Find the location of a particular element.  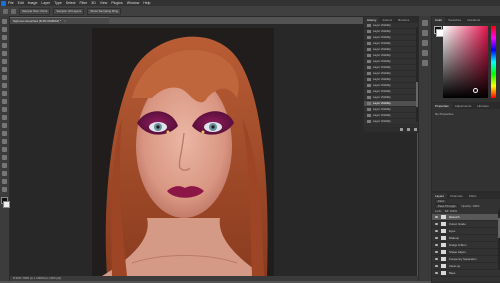

history-panel-icon is located at coordinates (425, 23).